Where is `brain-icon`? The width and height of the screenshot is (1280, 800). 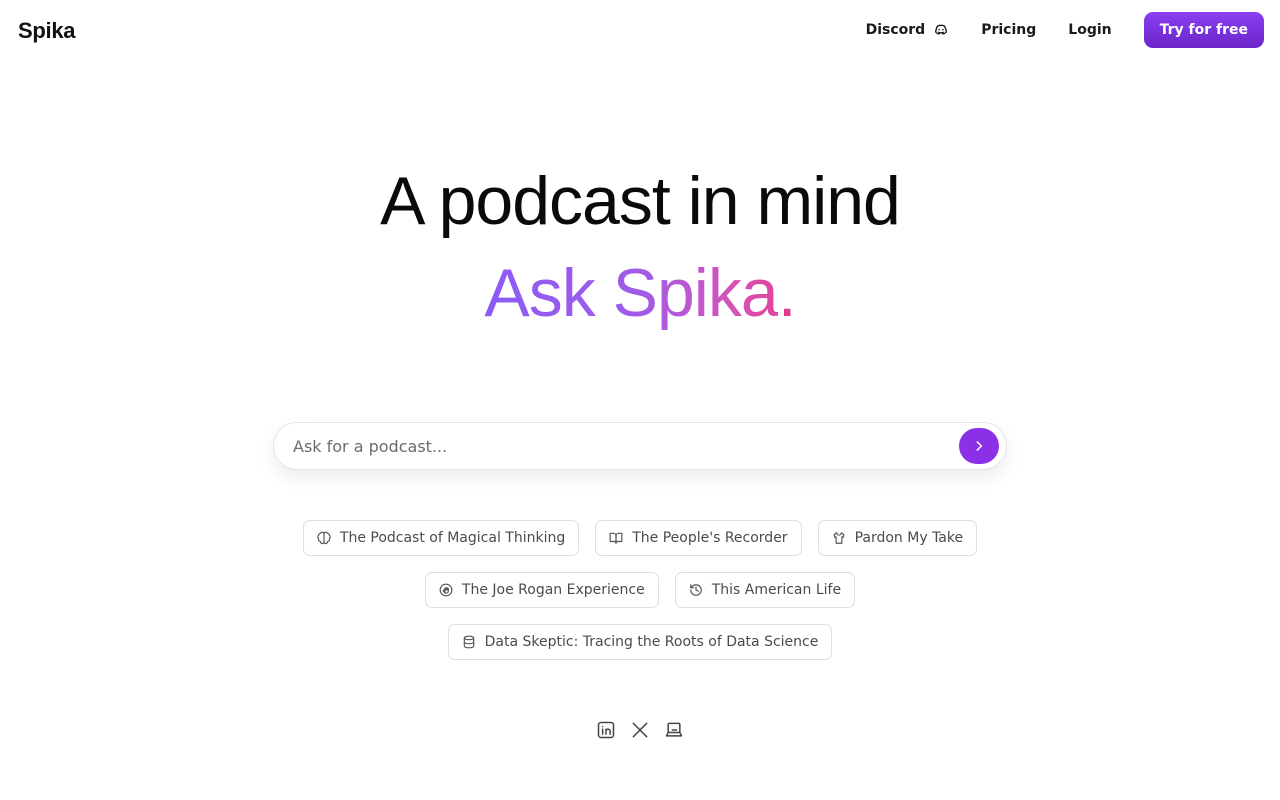
brain-icon is located at coordinates (324, 538).